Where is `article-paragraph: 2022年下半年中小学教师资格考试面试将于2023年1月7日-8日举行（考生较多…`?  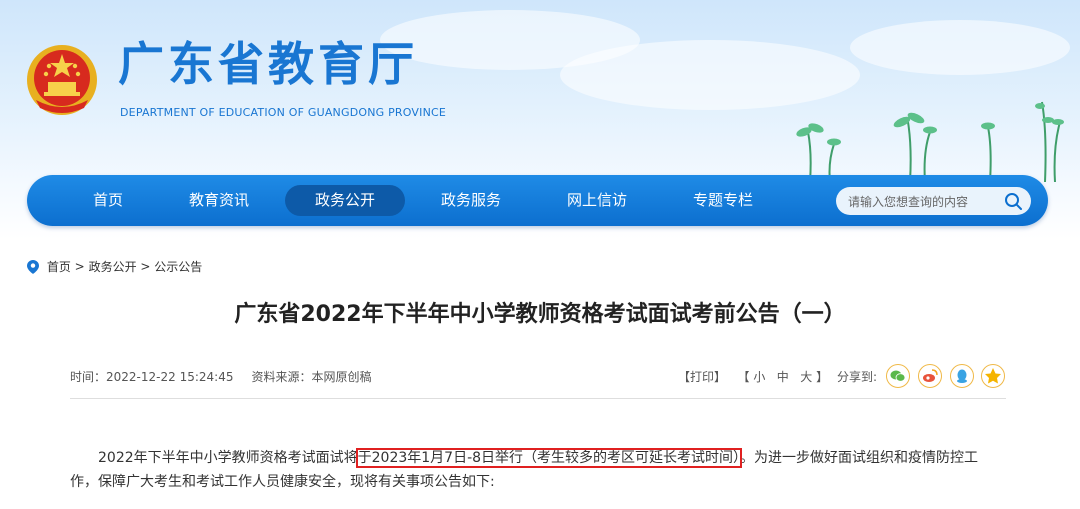 article-paragraph: 2022年下半年中小学教师资格考试面试将于2023年1月7日-8日举行（考生较多… is located at coordinates (538, 470).